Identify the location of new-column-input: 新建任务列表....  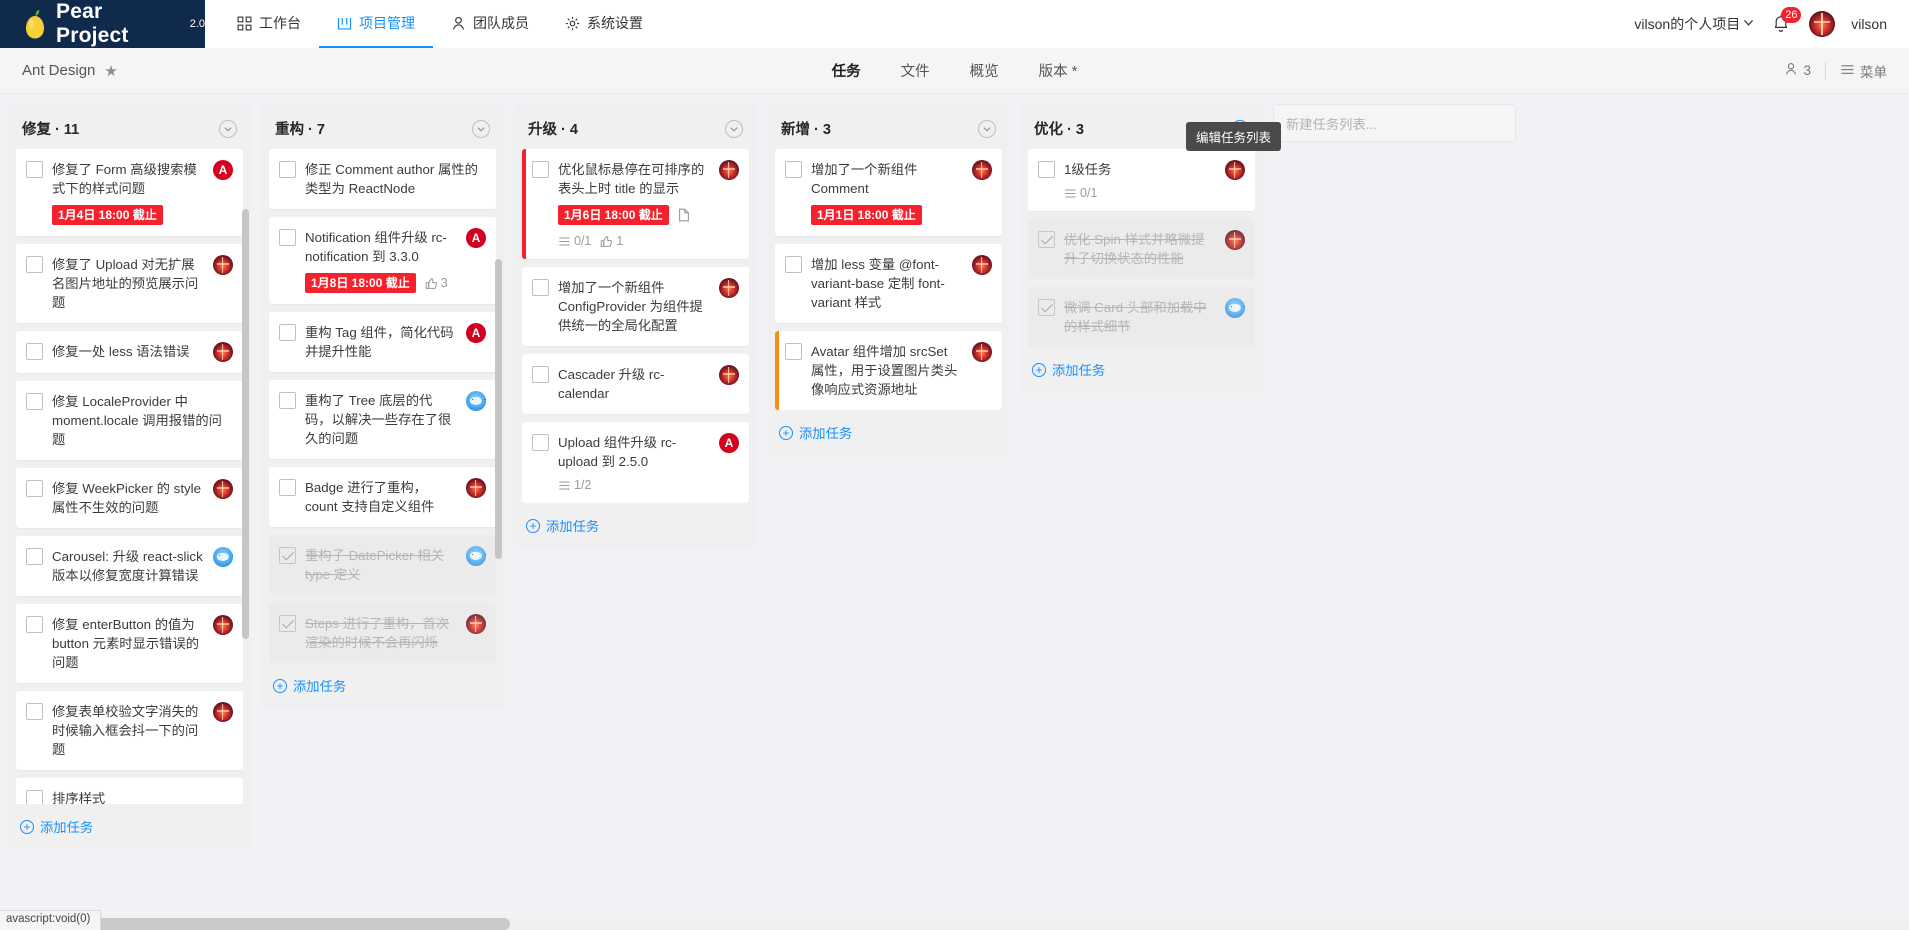
(1394, 123).